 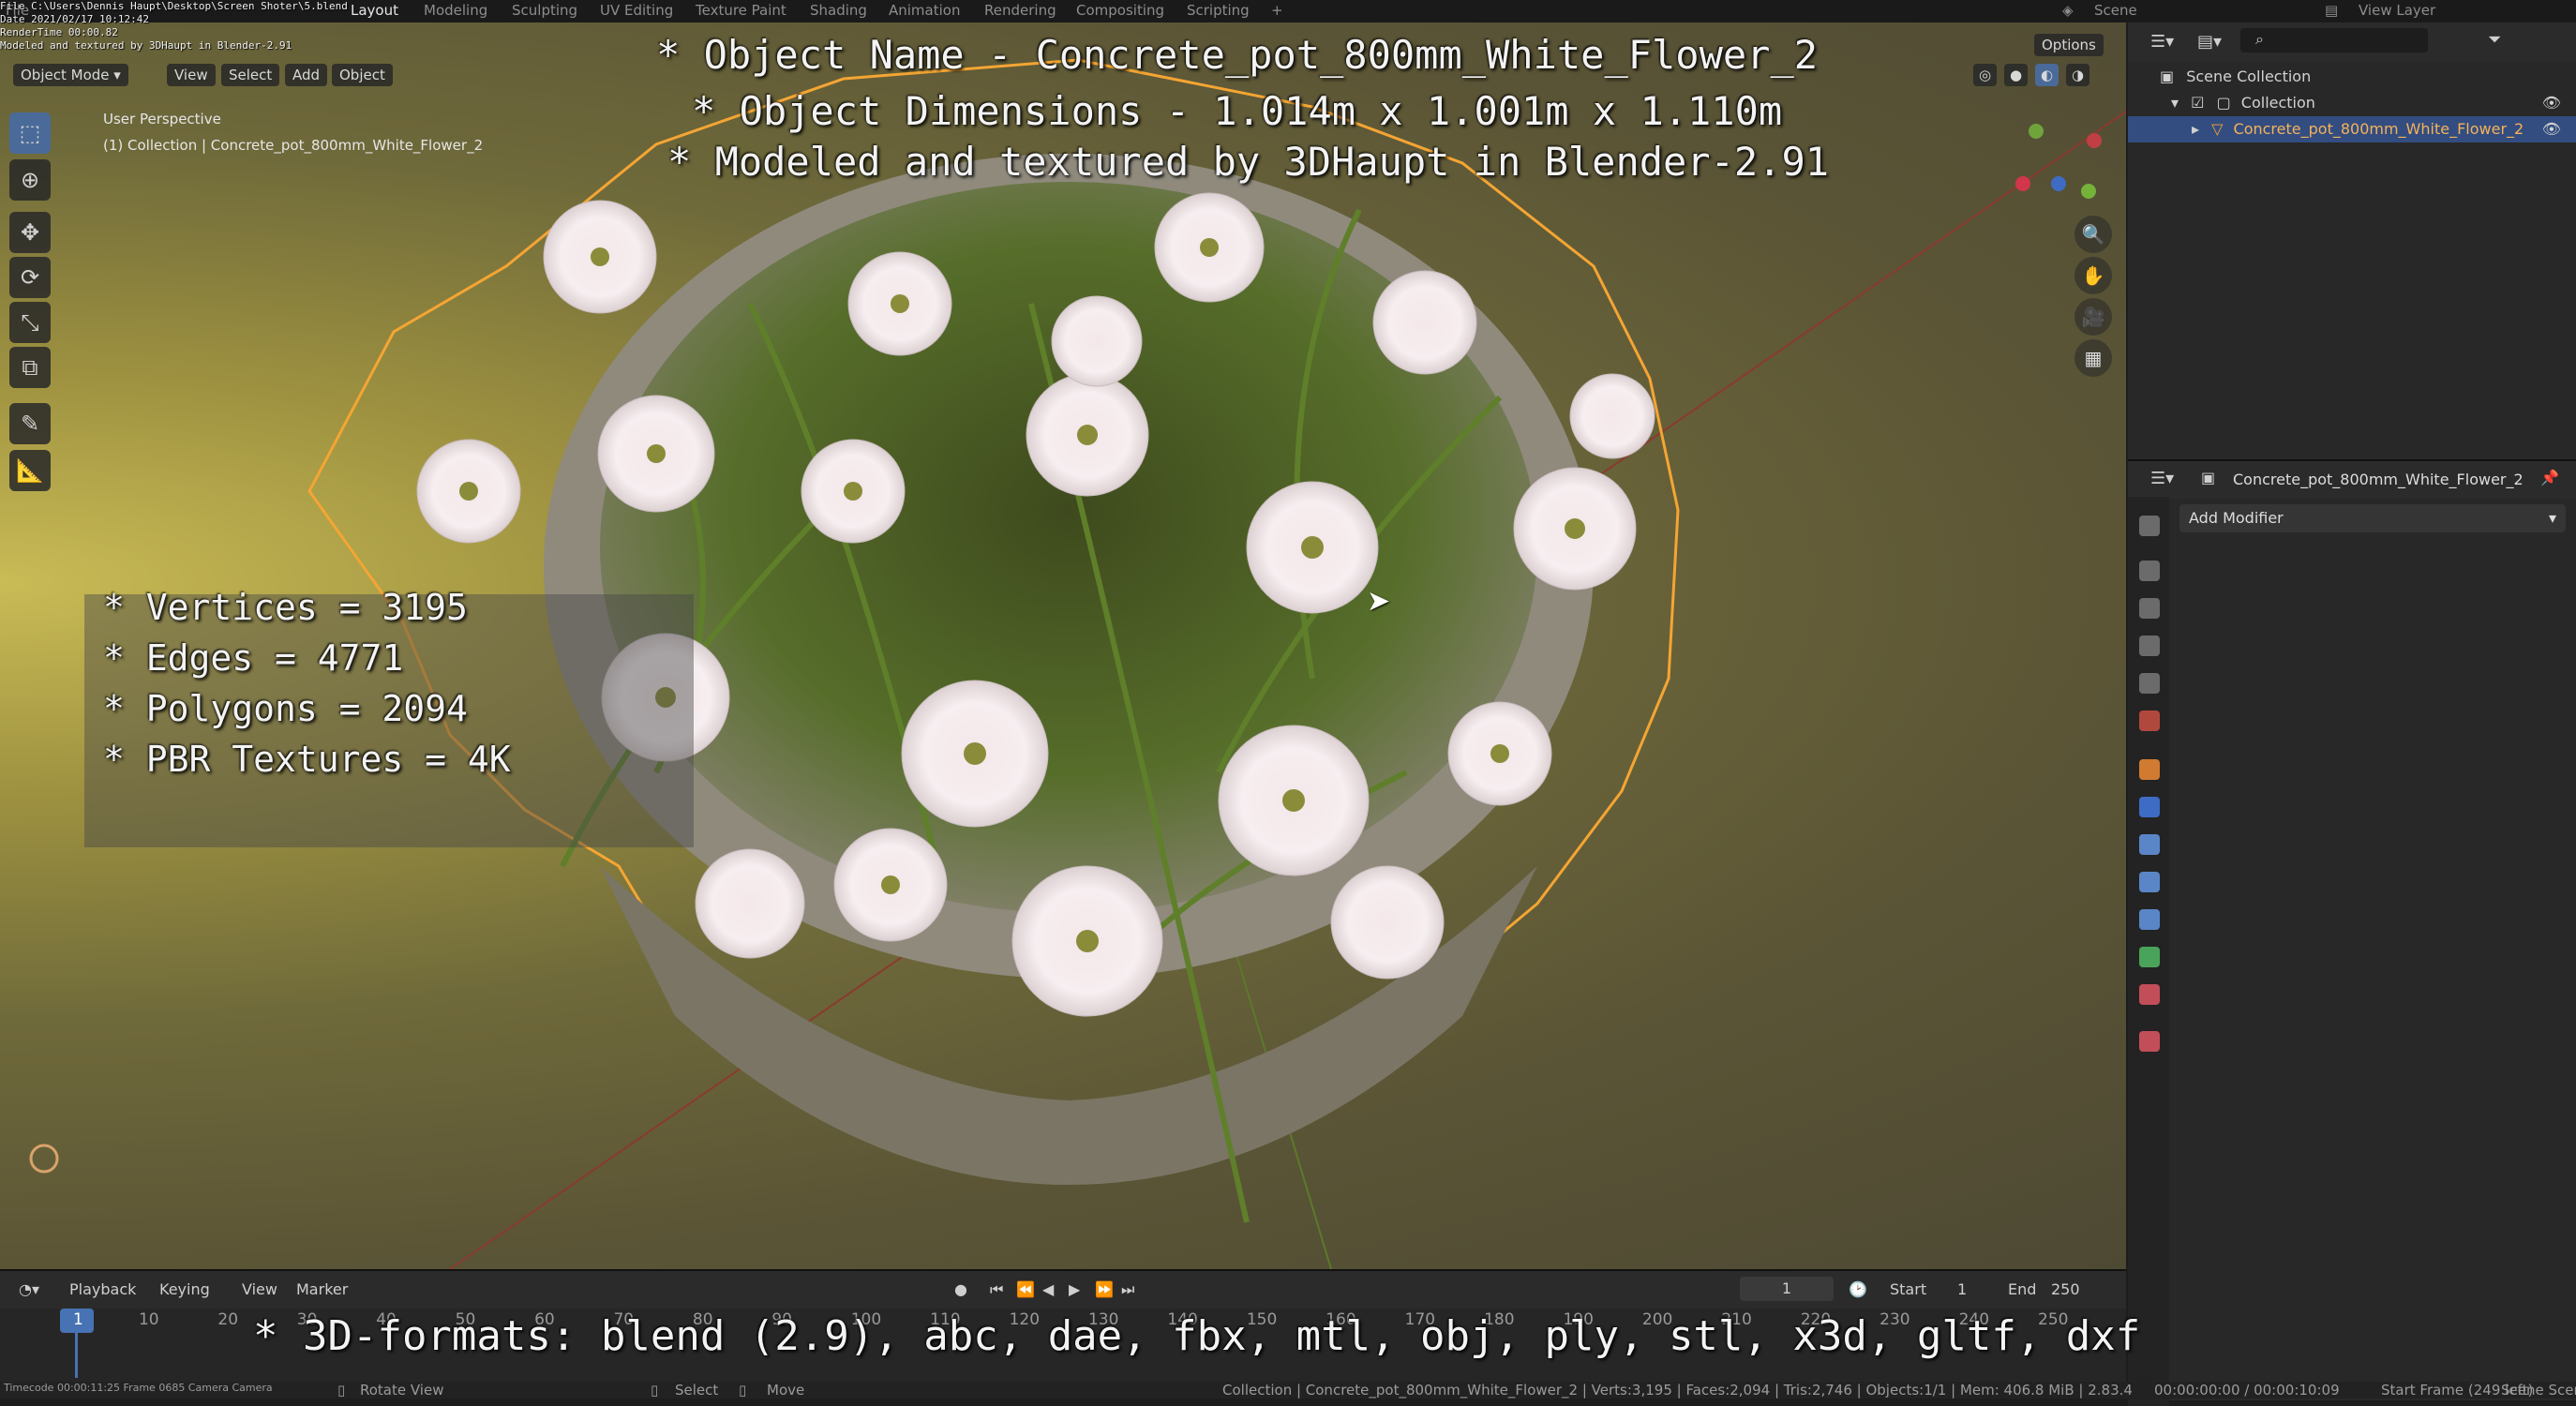 What do you see at coordinates (1120, 10) in the screenshot?
I see `tab-compositing: Compositing` at bounding box center [1120, 10].